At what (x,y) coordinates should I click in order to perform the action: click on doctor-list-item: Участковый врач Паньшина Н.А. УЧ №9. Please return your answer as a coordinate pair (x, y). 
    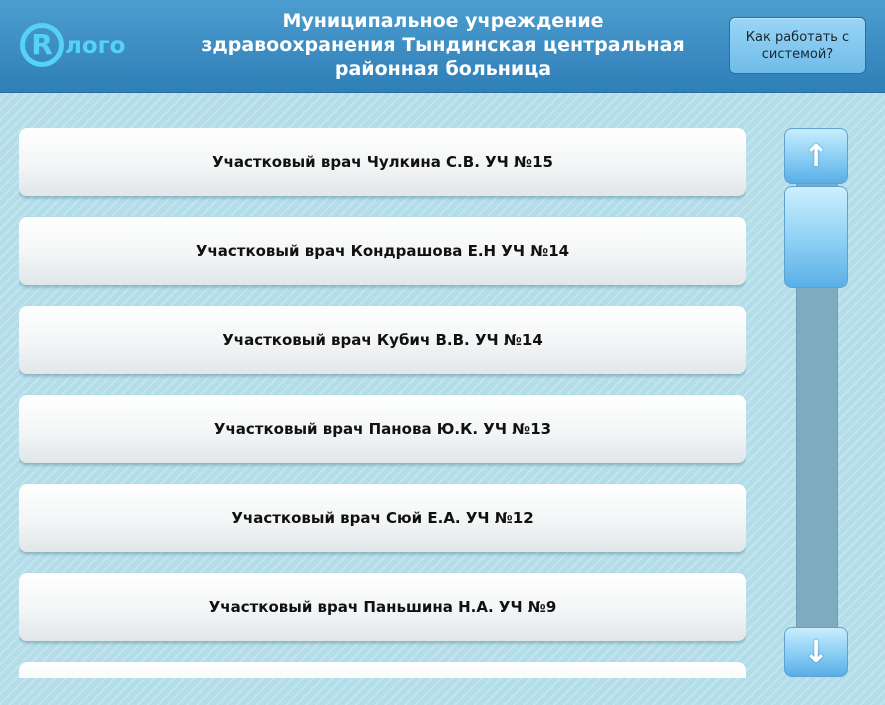
    Looking at the image, I should click on (382, 607).